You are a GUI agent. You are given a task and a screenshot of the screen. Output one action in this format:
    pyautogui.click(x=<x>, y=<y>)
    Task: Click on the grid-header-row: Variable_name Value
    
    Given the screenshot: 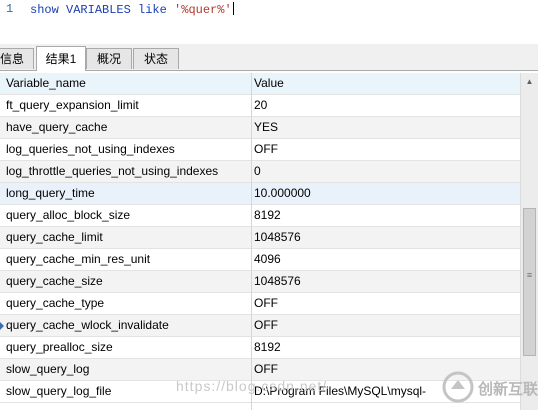 What is the action you would take?
    pyautogui.click(x=260, y=84)
    